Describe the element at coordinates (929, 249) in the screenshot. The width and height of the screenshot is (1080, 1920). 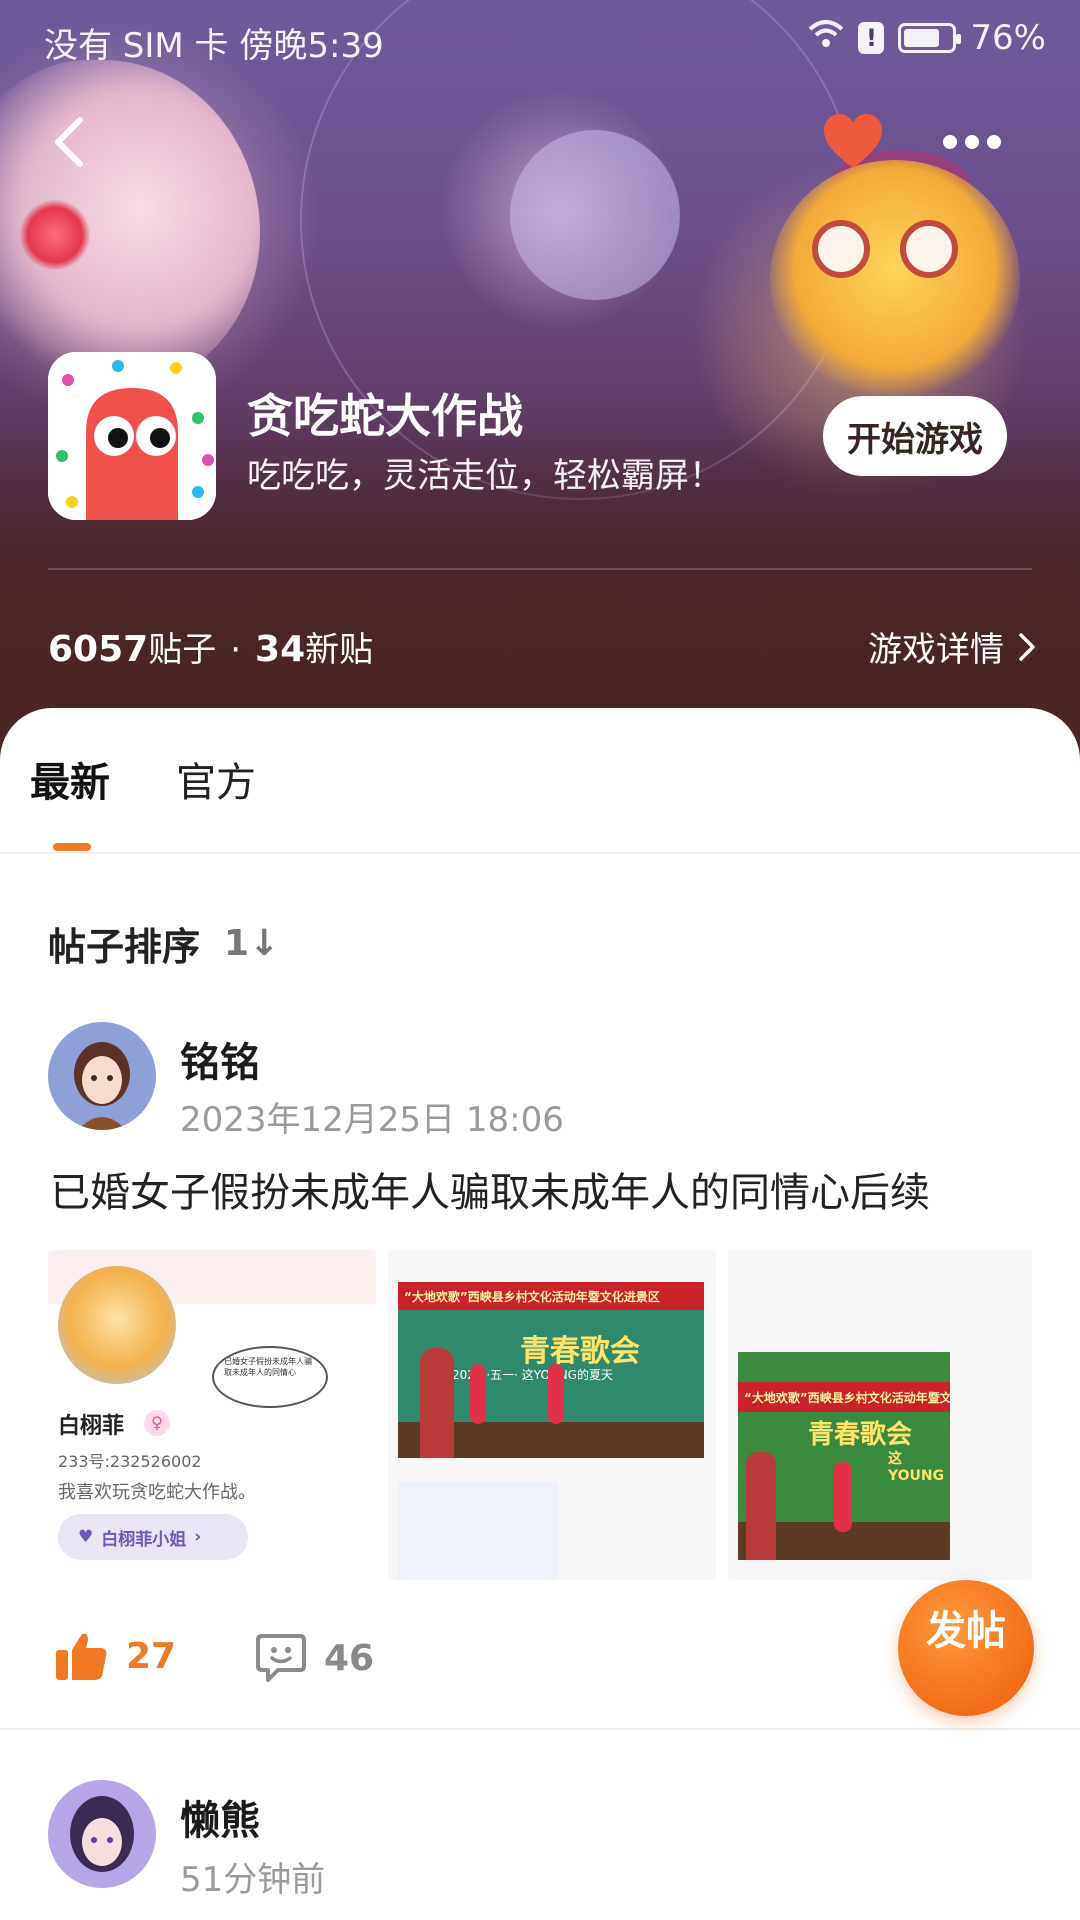
I see `bird-eye-right` at that location.